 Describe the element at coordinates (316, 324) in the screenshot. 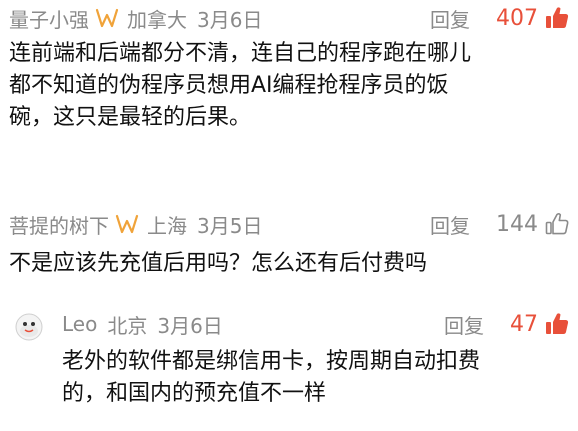

I see `comment-meta: Leo 北京 3月6日 回复 47` at that location.